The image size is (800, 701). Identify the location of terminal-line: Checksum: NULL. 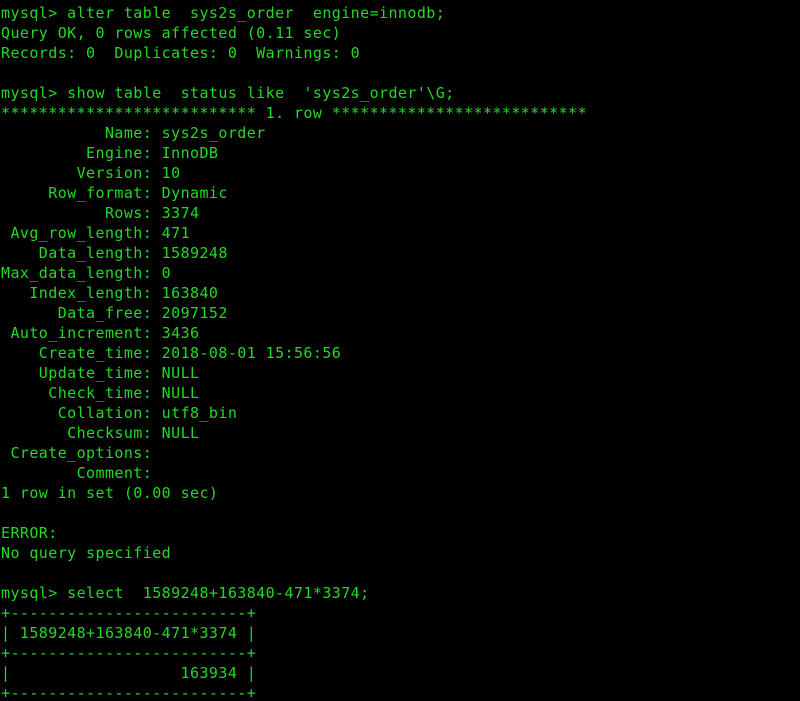
(100, 433).